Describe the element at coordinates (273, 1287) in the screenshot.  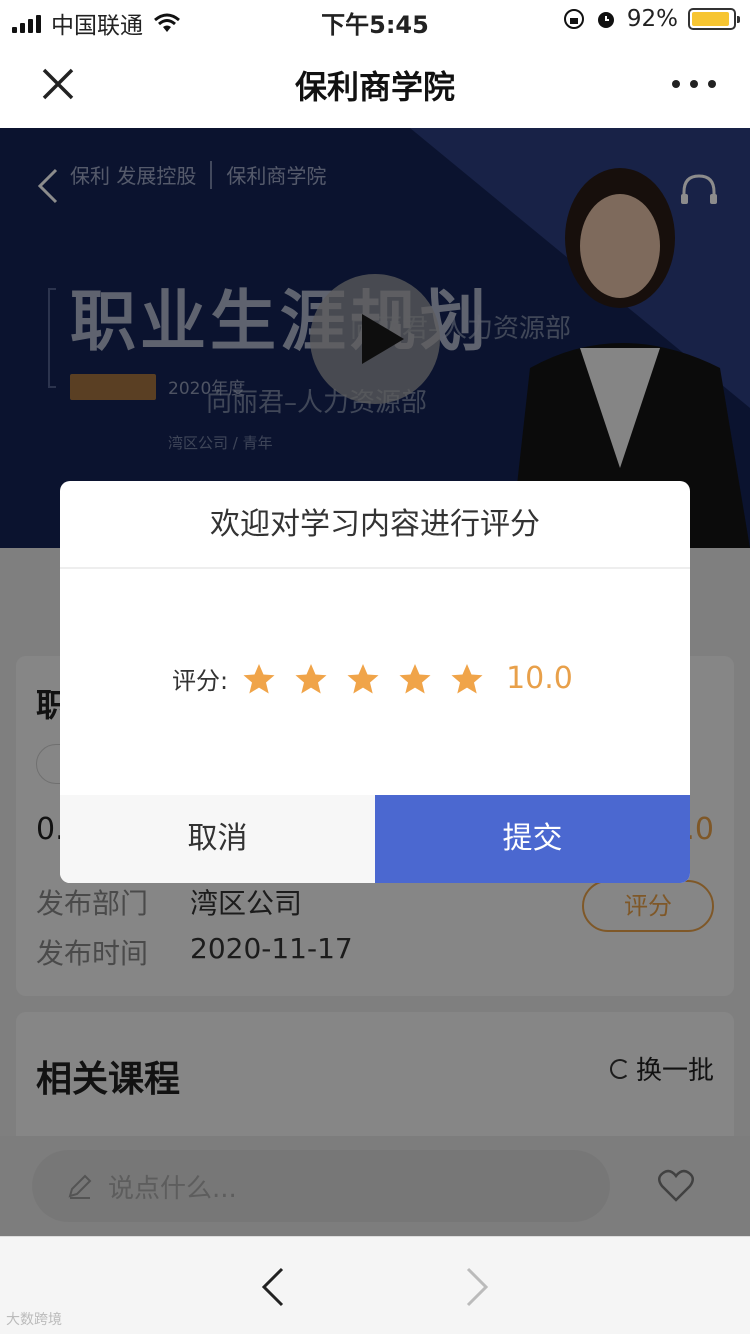
I see `browser-back-icon` at that location.